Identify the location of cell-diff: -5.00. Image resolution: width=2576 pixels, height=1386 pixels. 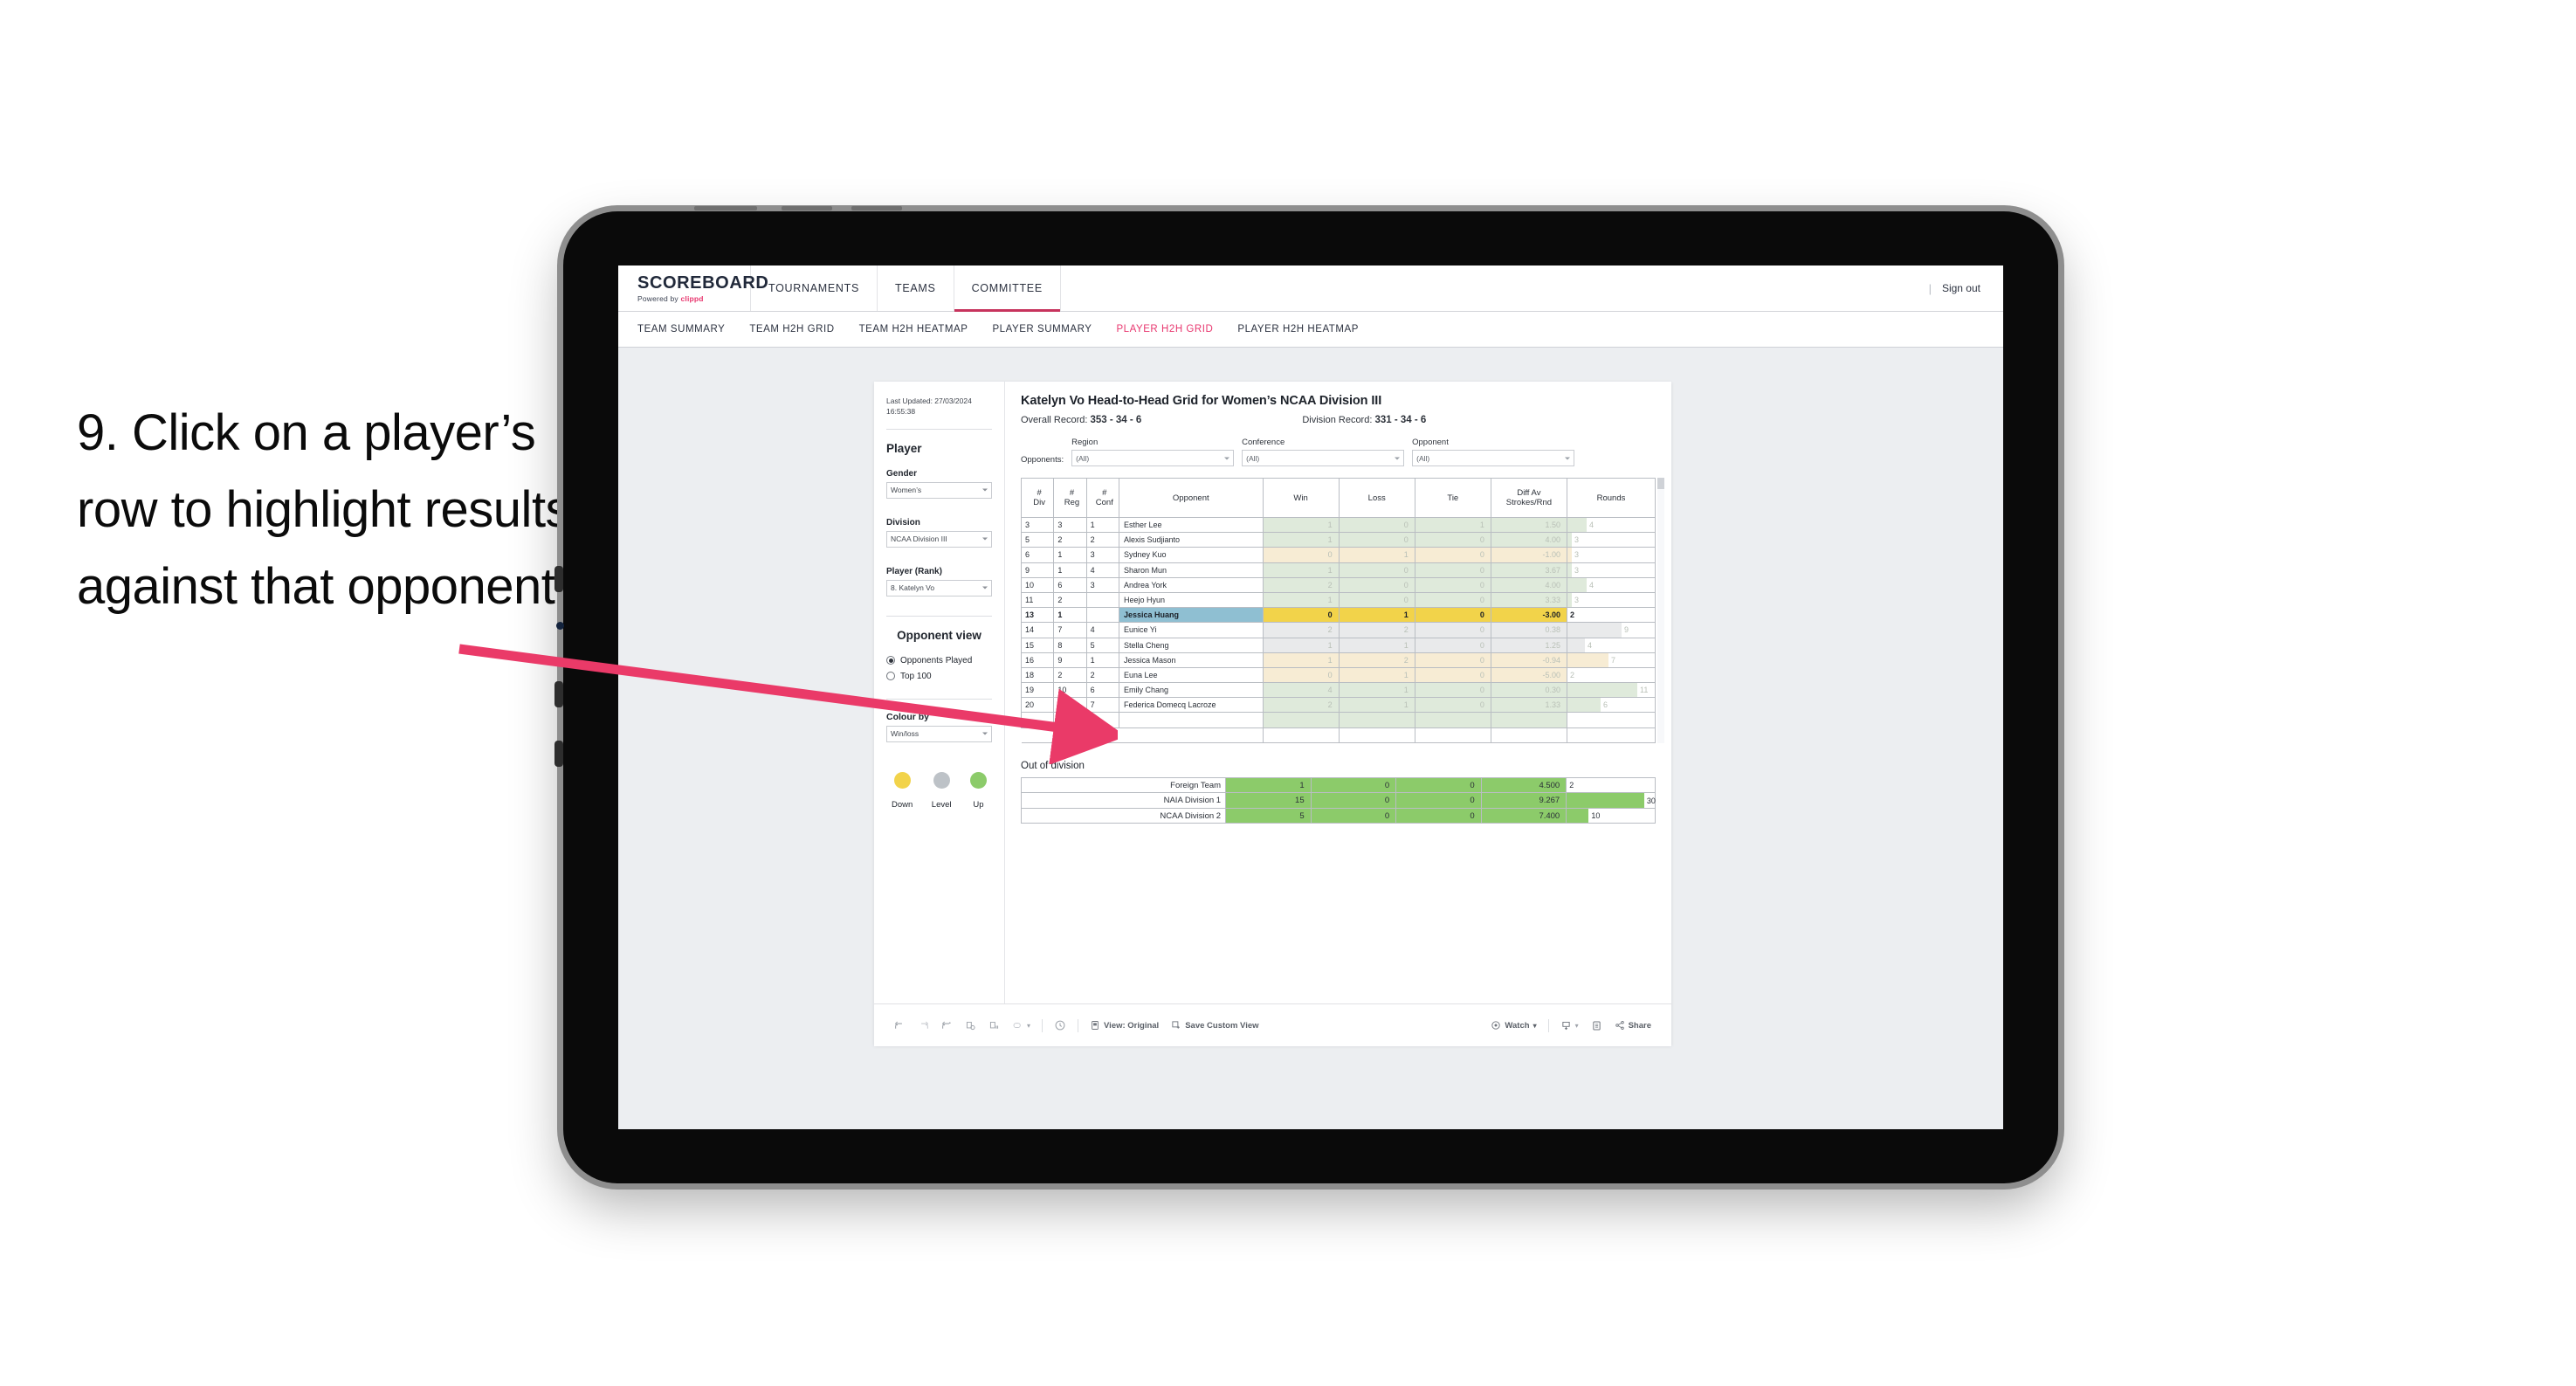
(1528, 675).